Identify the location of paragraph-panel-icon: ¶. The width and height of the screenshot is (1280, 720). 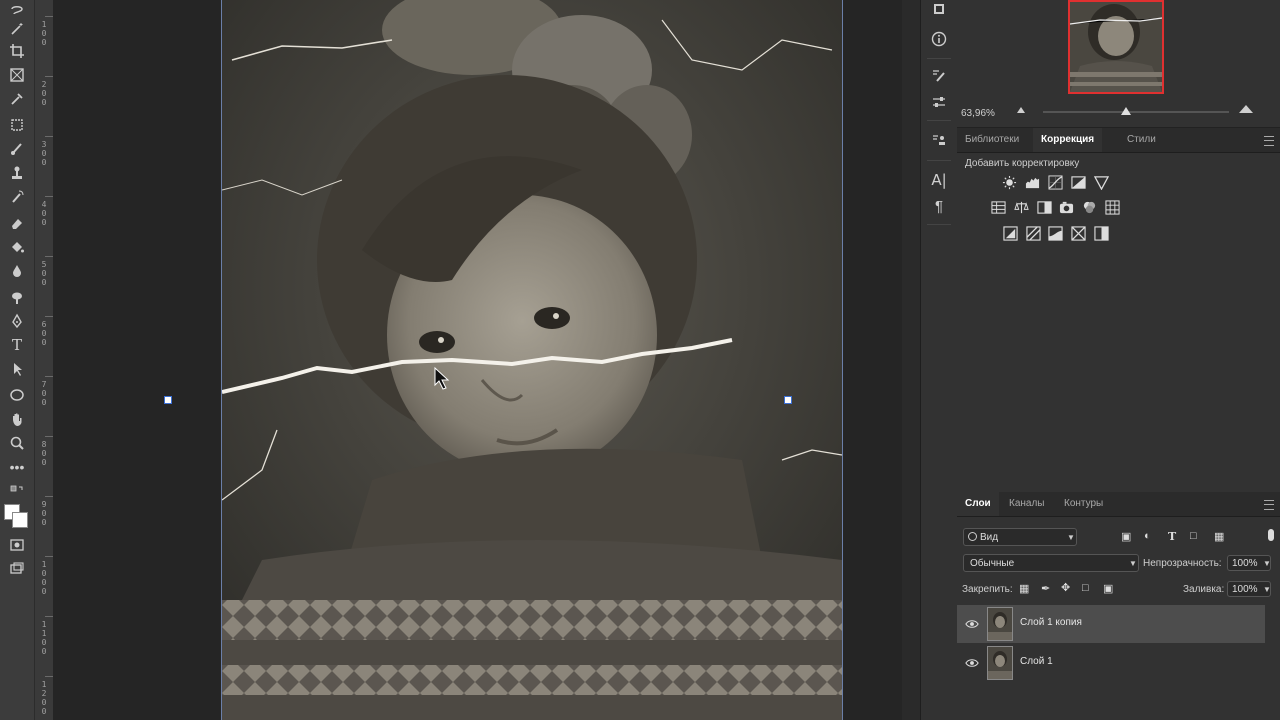
(939, 206).